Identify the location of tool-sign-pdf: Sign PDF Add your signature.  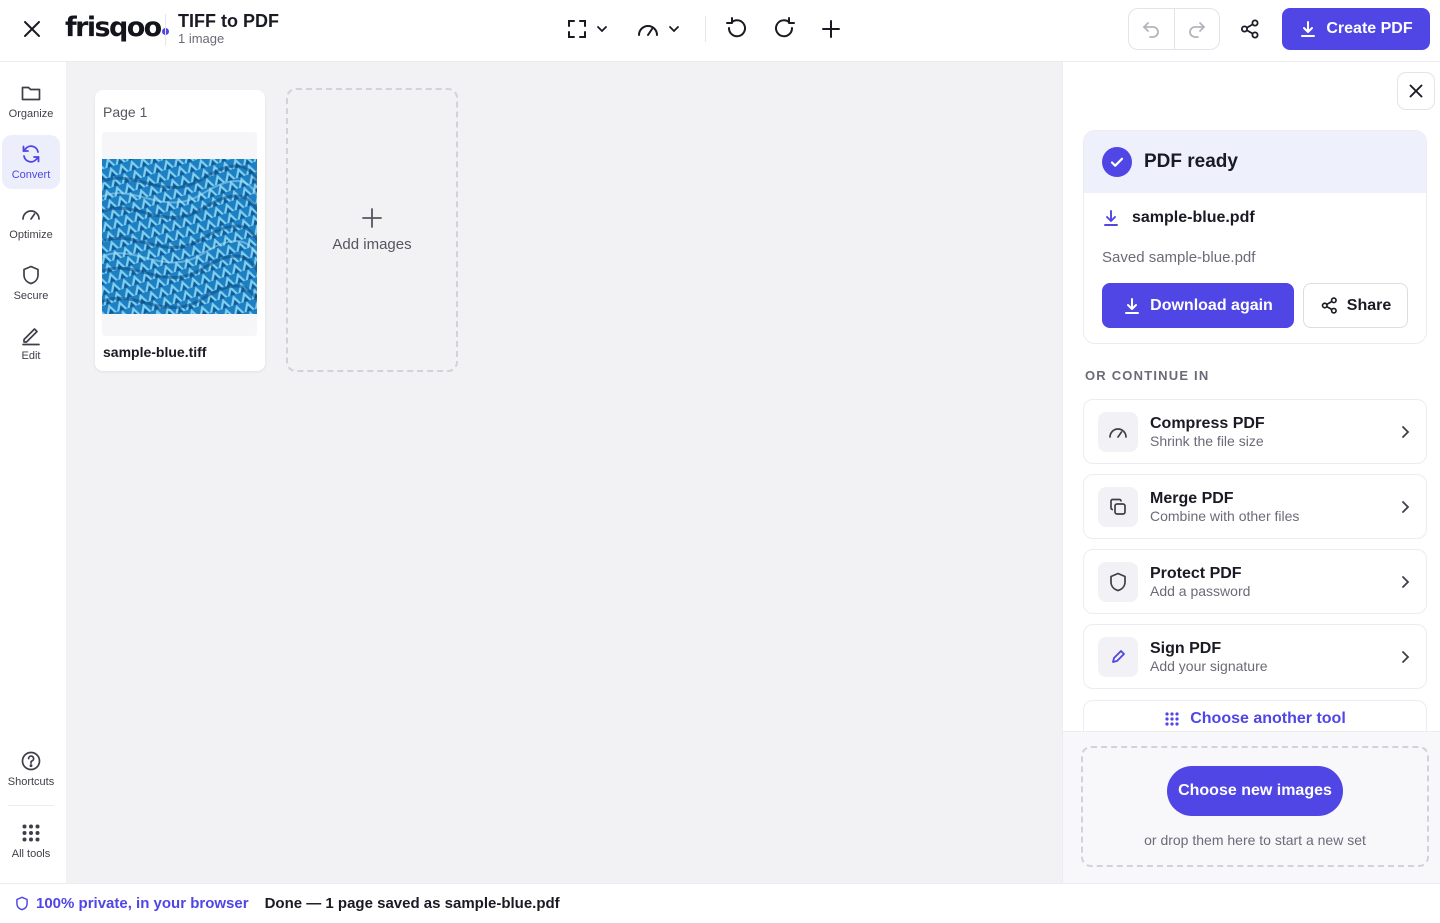
(1255, 656).